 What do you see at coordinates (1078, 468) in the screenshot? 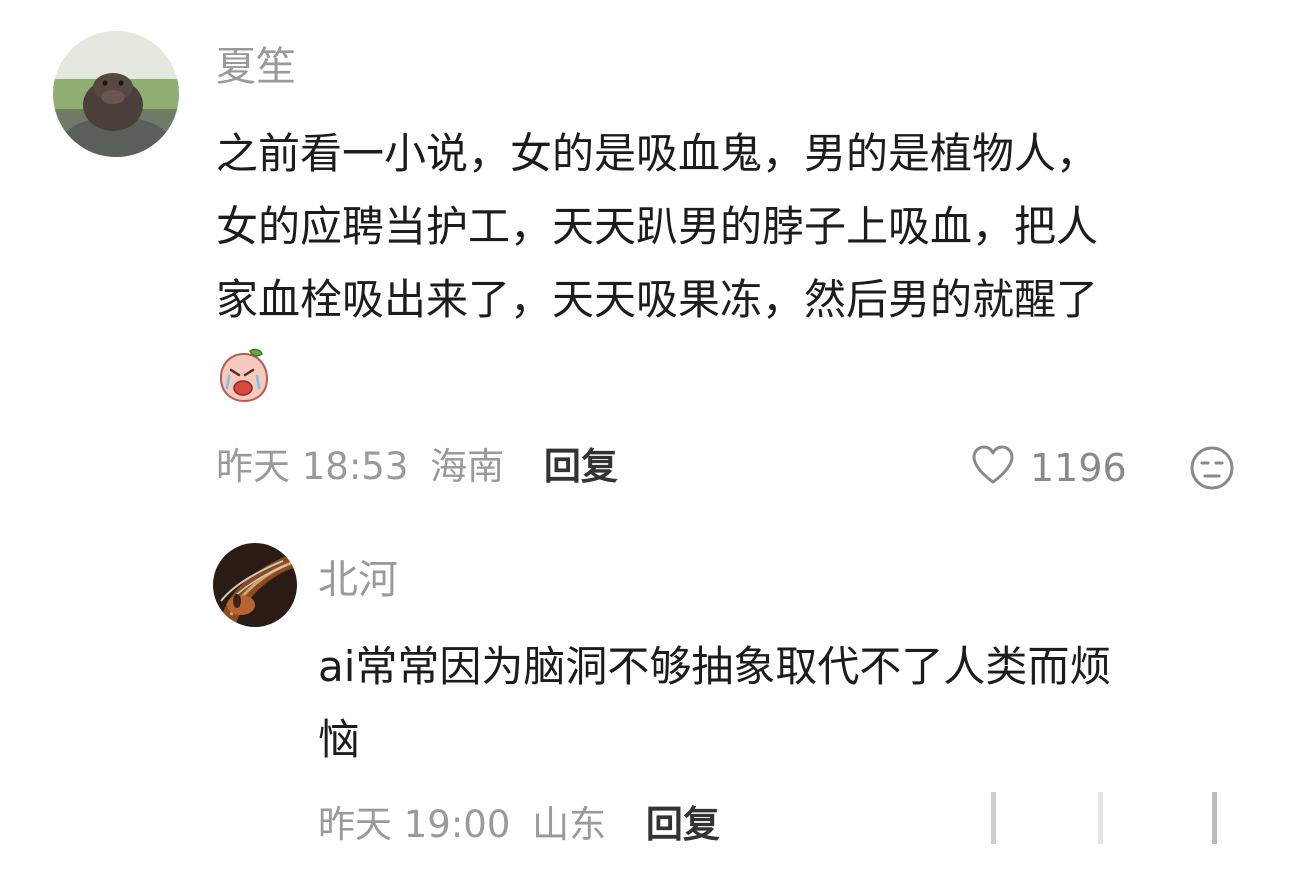
I see `like-count: 1196` at bounding box center [1078, 468].